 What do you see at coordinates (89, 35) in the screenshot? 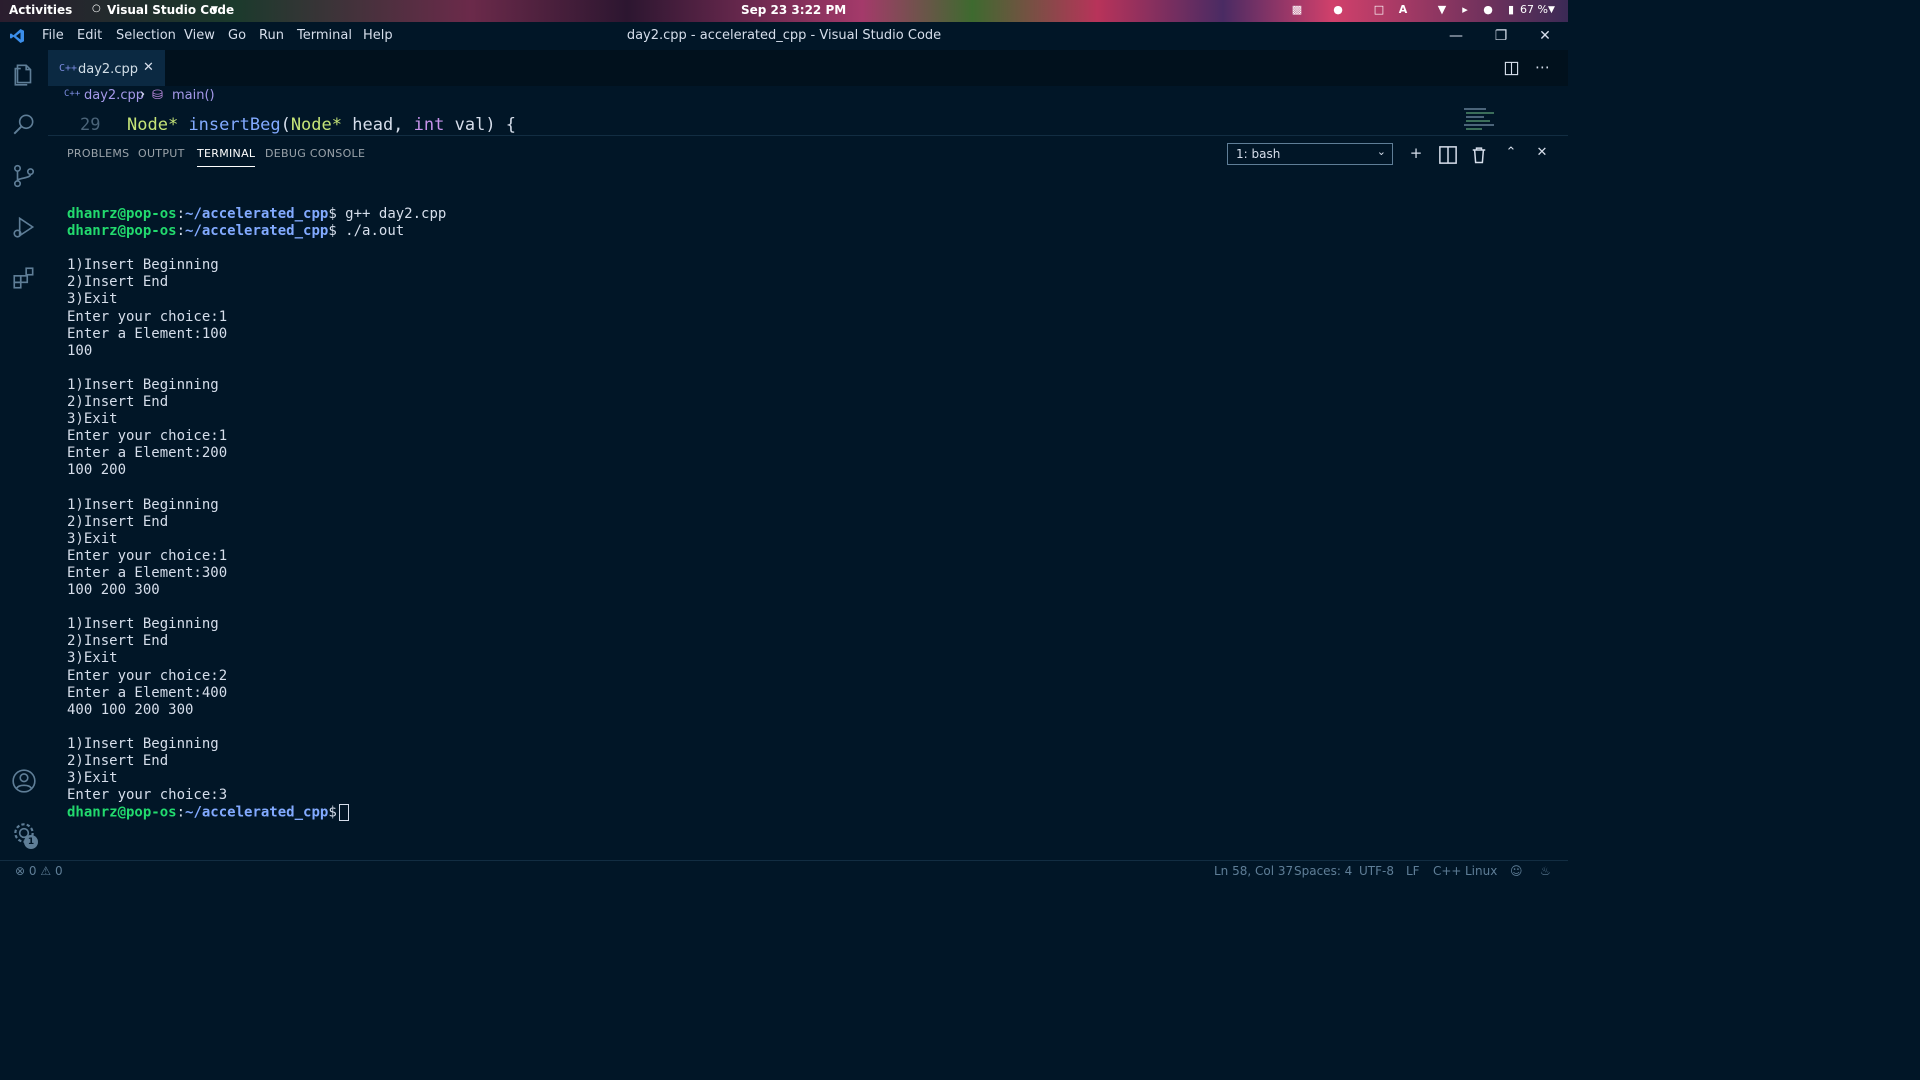
I see `menu-edit: Edit` at bounding box center [89, 35].